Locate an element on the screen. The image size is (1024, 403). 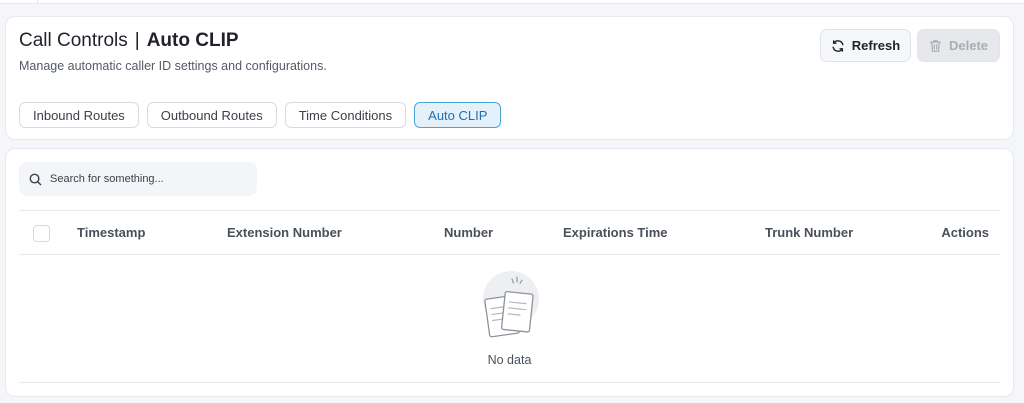
search-icon is located at coordinates (35, 179).